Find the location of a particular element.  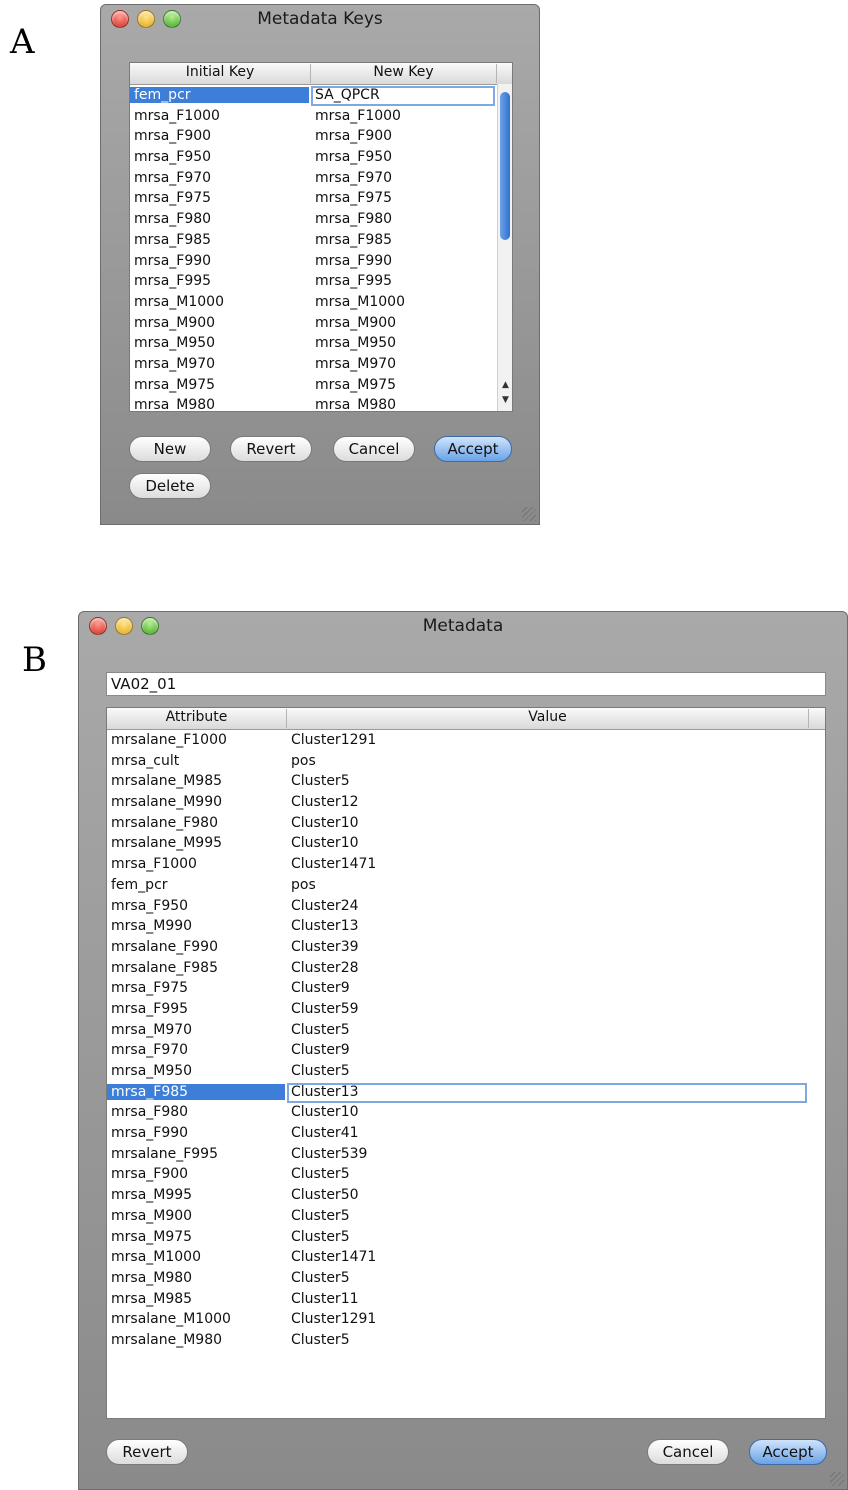

cell-editor is located at coordinates (547, 1092).